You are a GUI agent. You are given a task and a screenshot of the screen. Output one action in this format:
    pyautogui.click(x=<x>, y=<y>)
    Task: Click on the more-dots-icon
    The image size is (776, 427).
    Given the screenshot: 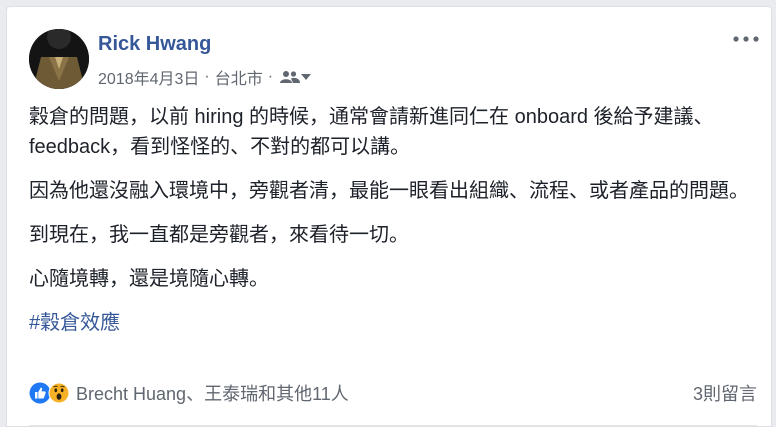 What is the action you would take?
    pyautogui.click(x=746, y=39)
    